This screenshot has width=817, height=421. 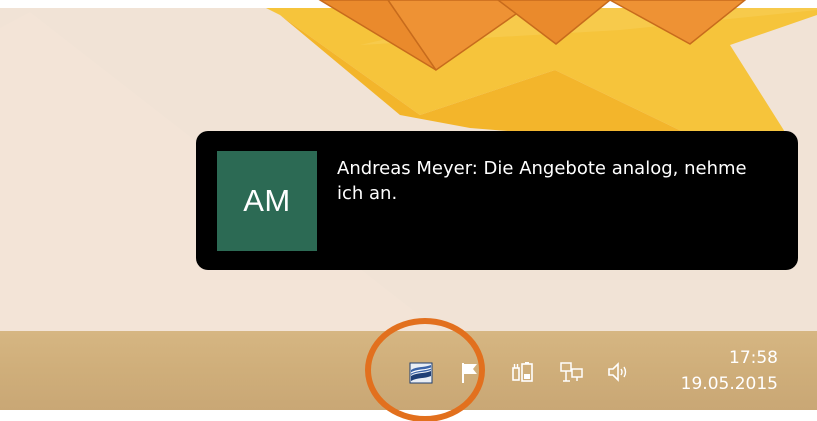 What do you see at coordinates (421, 373) in the screenshot?
I see `app-notification-icon` at bounding box center [421, 373].